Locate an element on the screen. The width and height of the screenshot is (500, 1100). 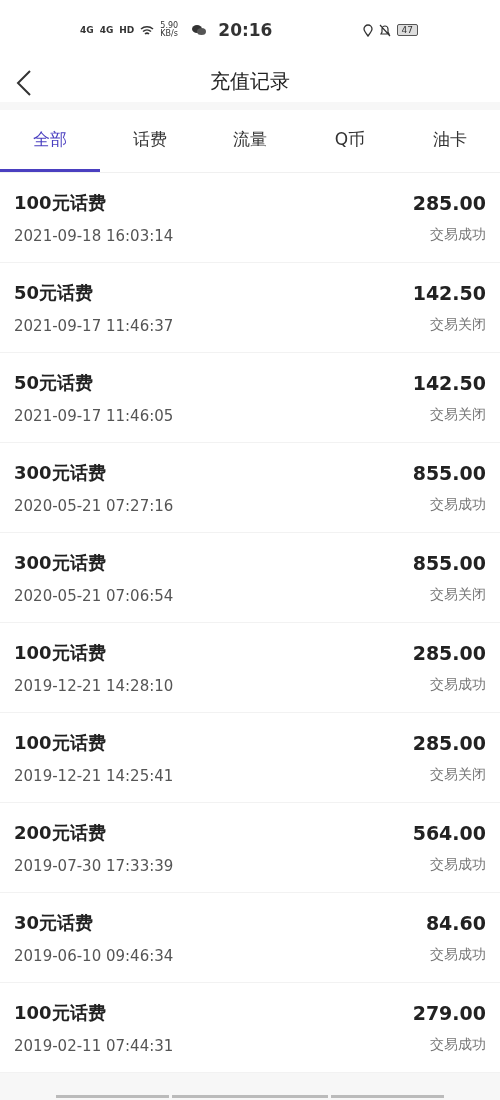
category-tab: 流量 is located at coordinates (250, 141).